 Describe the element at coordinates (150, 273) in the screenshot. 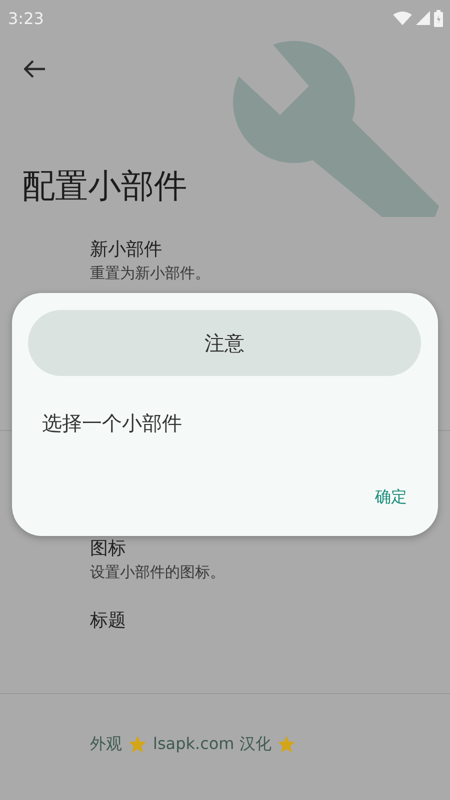

I see `preference-summary: 重置为新小部件。` at that location.